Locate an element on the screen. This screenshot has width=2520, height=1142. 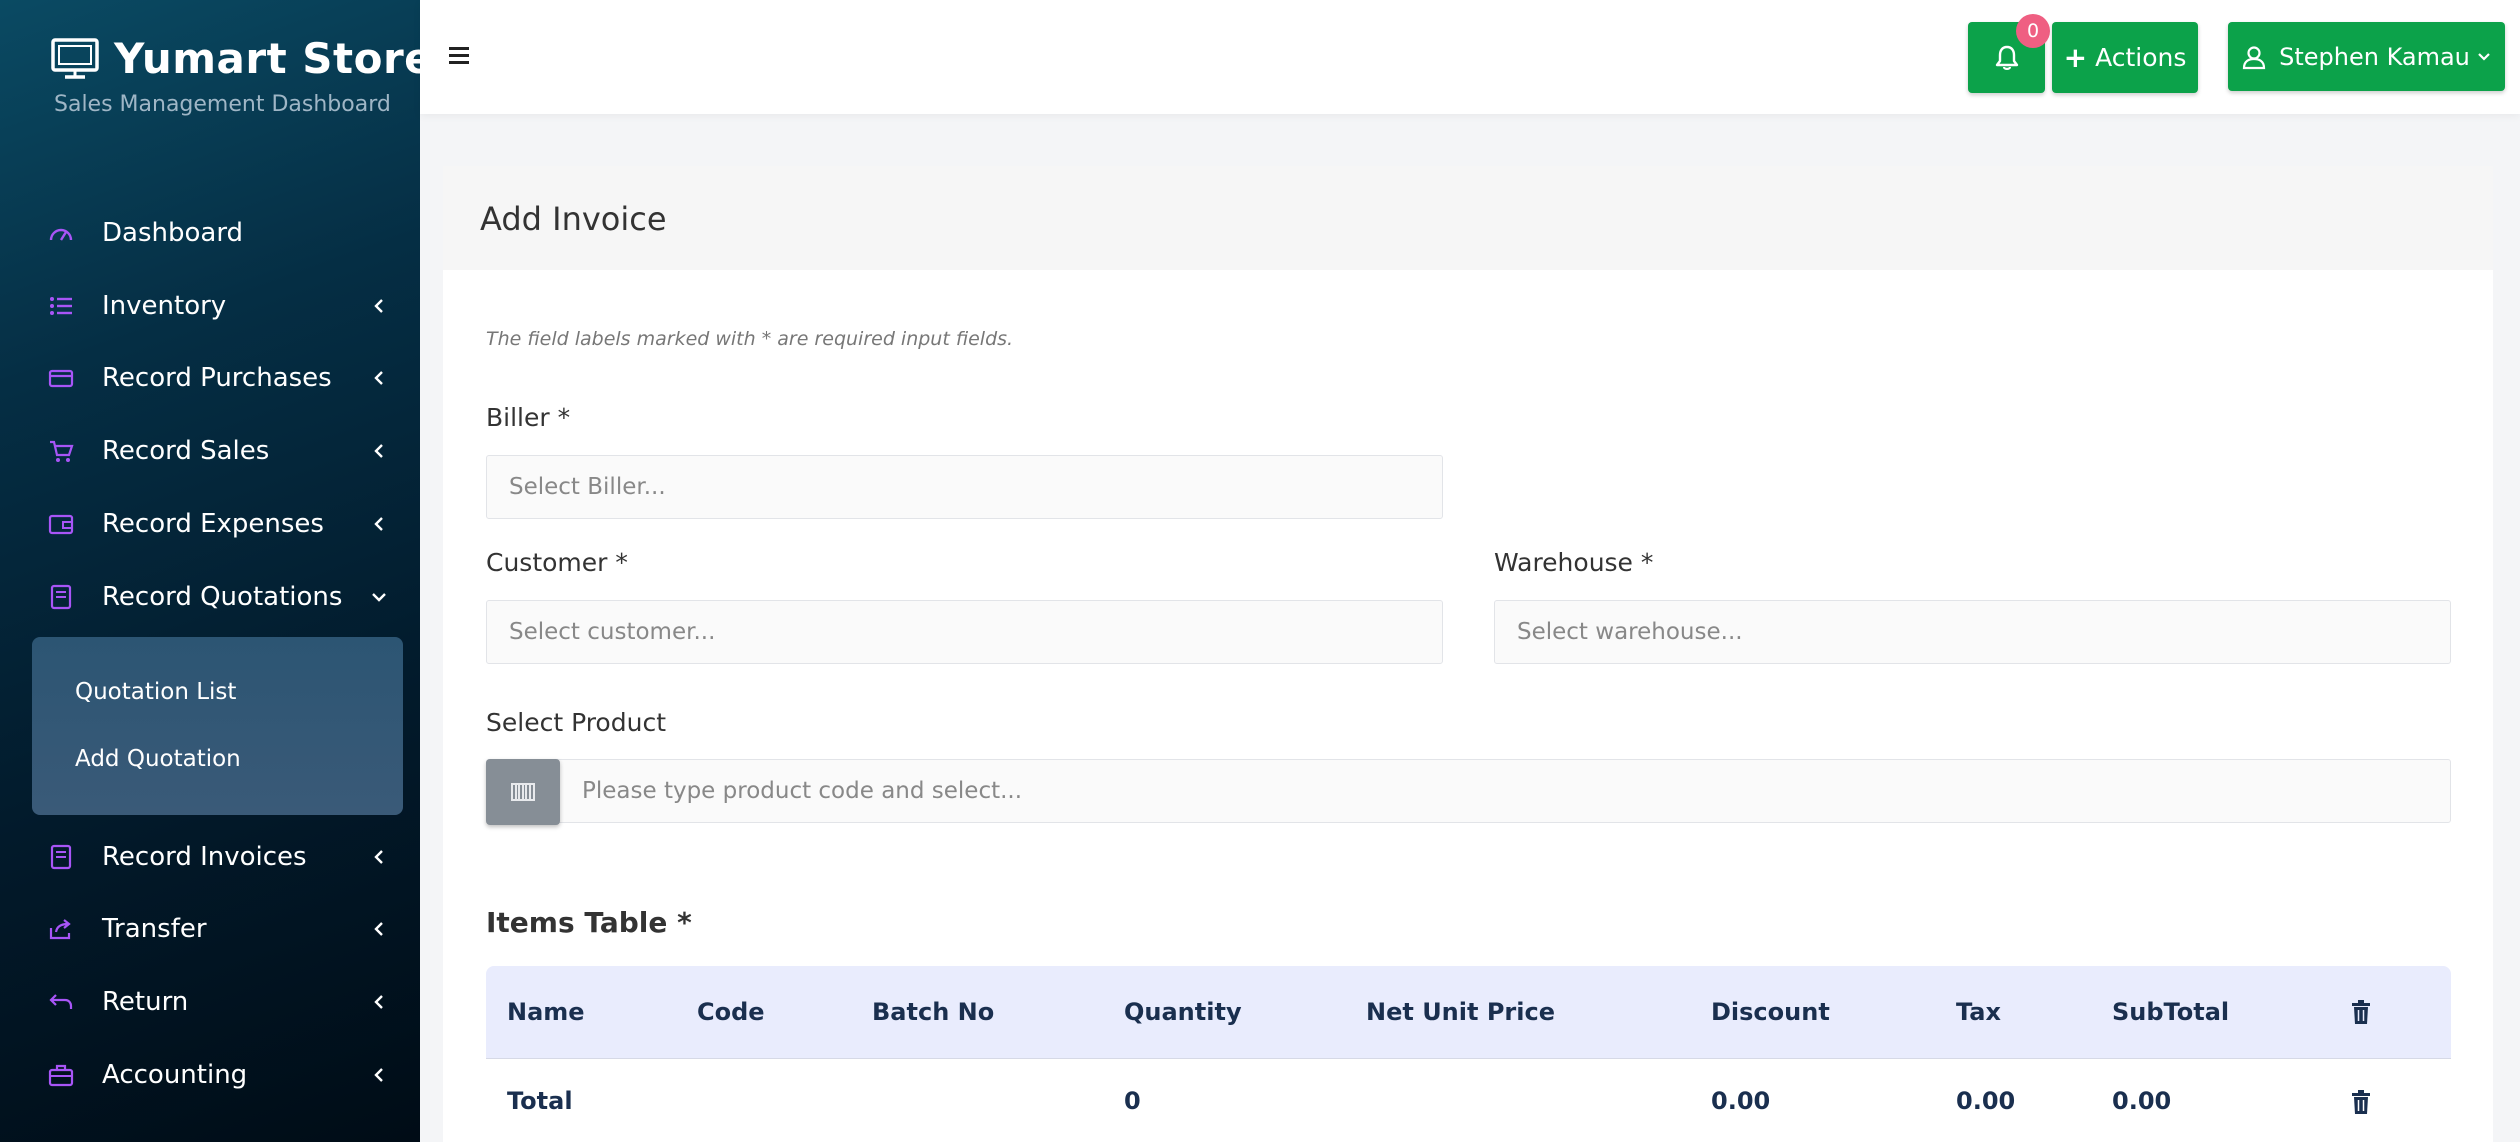
total-subtotal: 0.00 is located at coordinates (2142, 1101).